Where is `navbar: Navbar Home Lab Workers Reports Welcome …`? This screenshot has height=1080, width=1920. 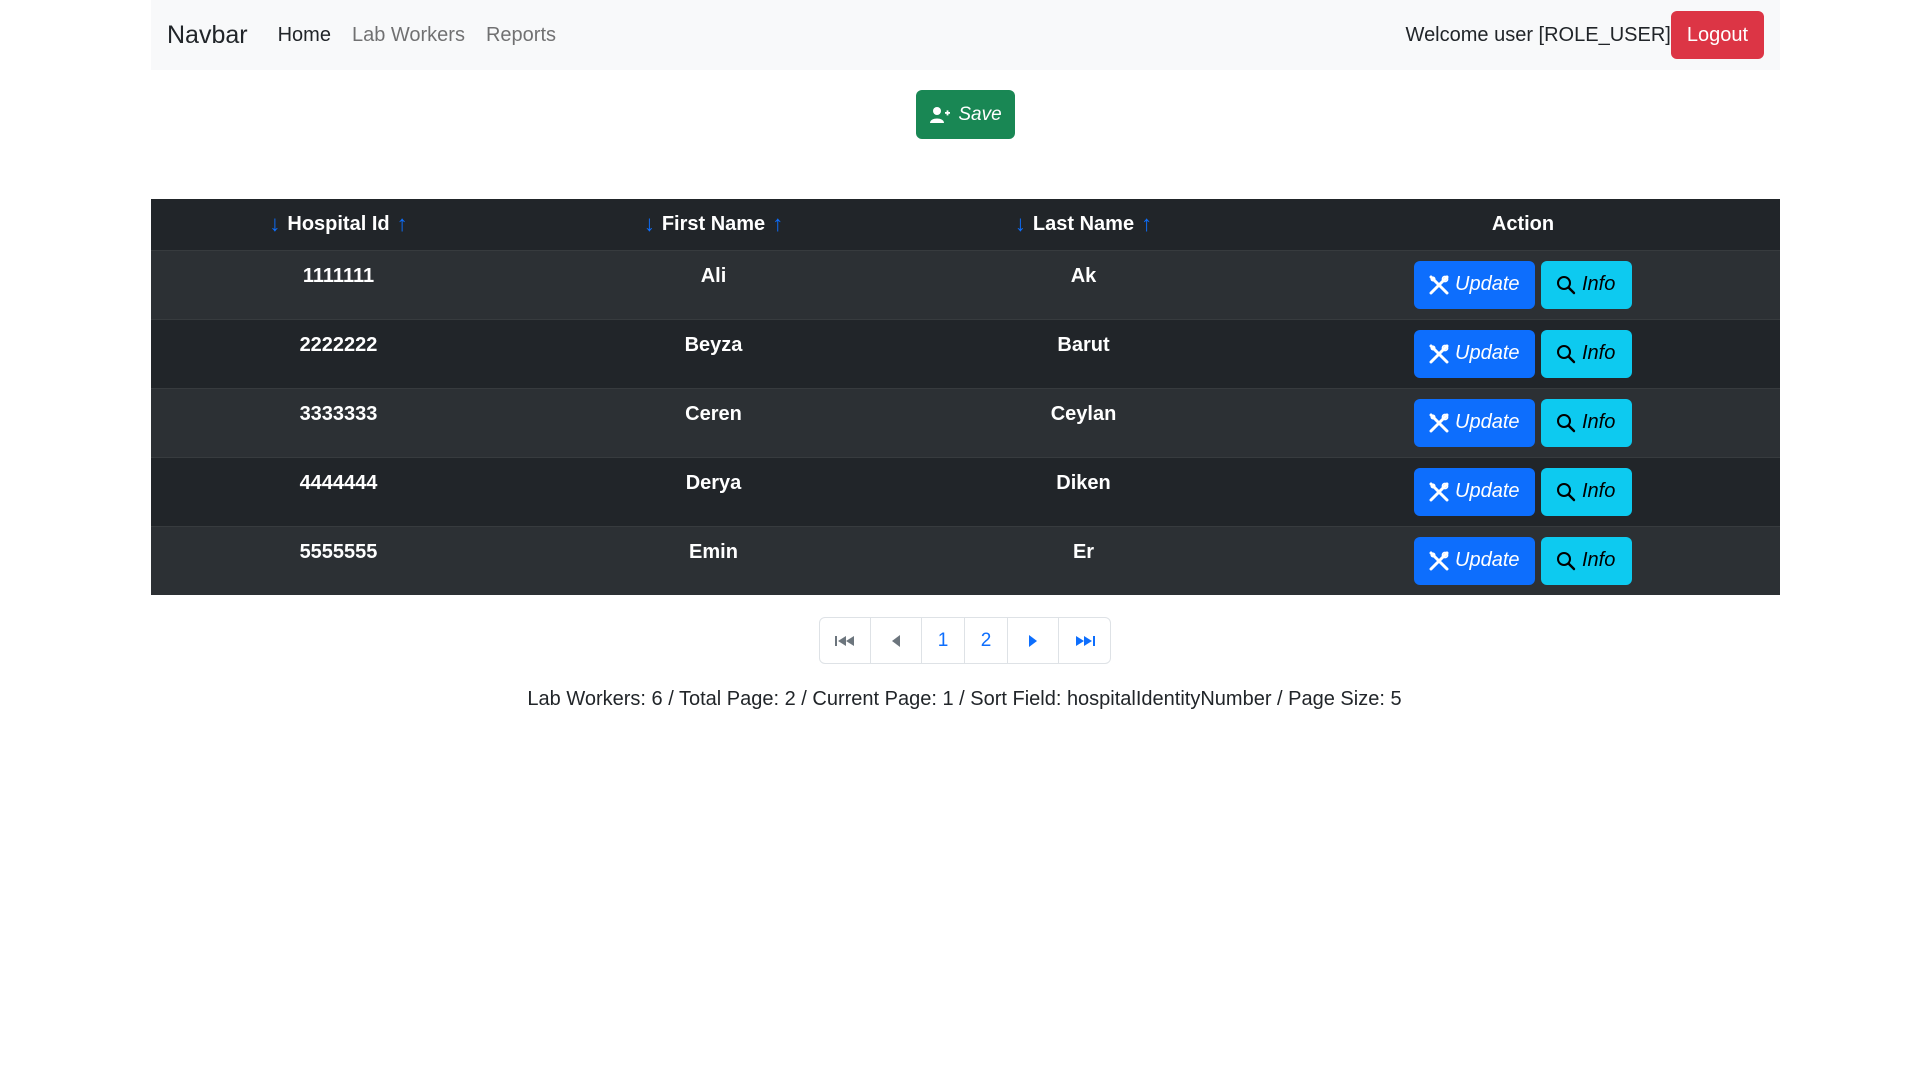 navbar: Navbar Home Lab Workers Reports Welcome … is located at coordinates (965, 35).